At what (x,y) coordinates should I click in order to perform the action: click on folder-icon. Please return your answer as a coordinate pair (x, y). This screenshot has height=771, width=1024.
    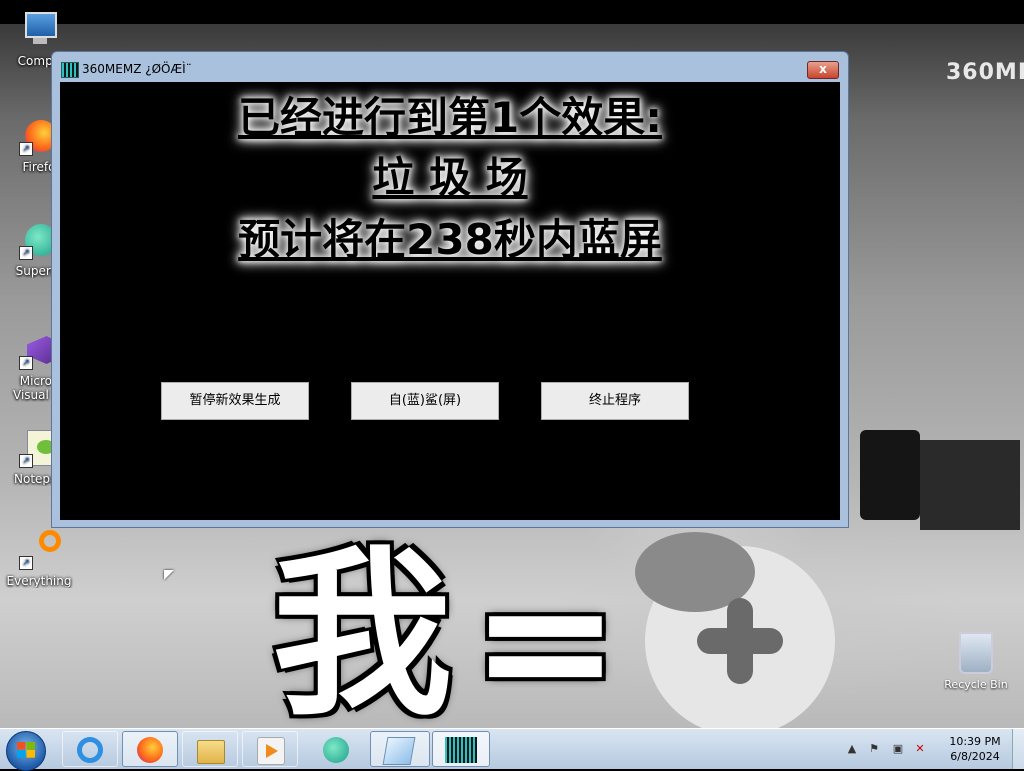
    Looking at the image, I should click on (211, 752).